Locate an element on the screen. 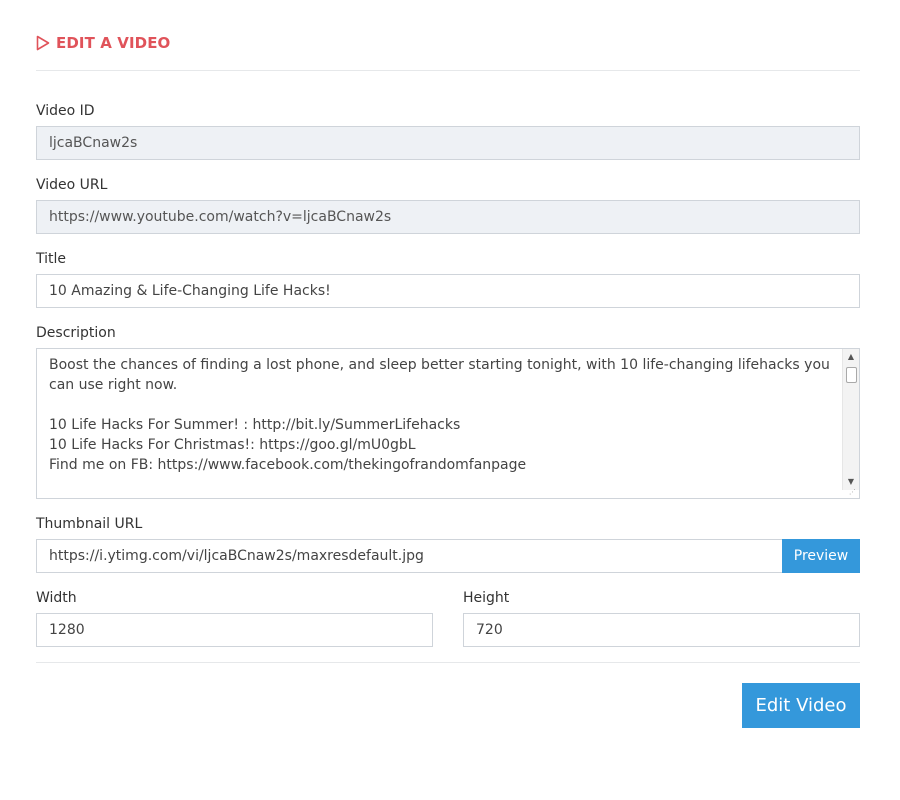 The height and width of the screenshot is (800, 900). page-header: EDIT A VIDEO is located at coordinates (448, 52).